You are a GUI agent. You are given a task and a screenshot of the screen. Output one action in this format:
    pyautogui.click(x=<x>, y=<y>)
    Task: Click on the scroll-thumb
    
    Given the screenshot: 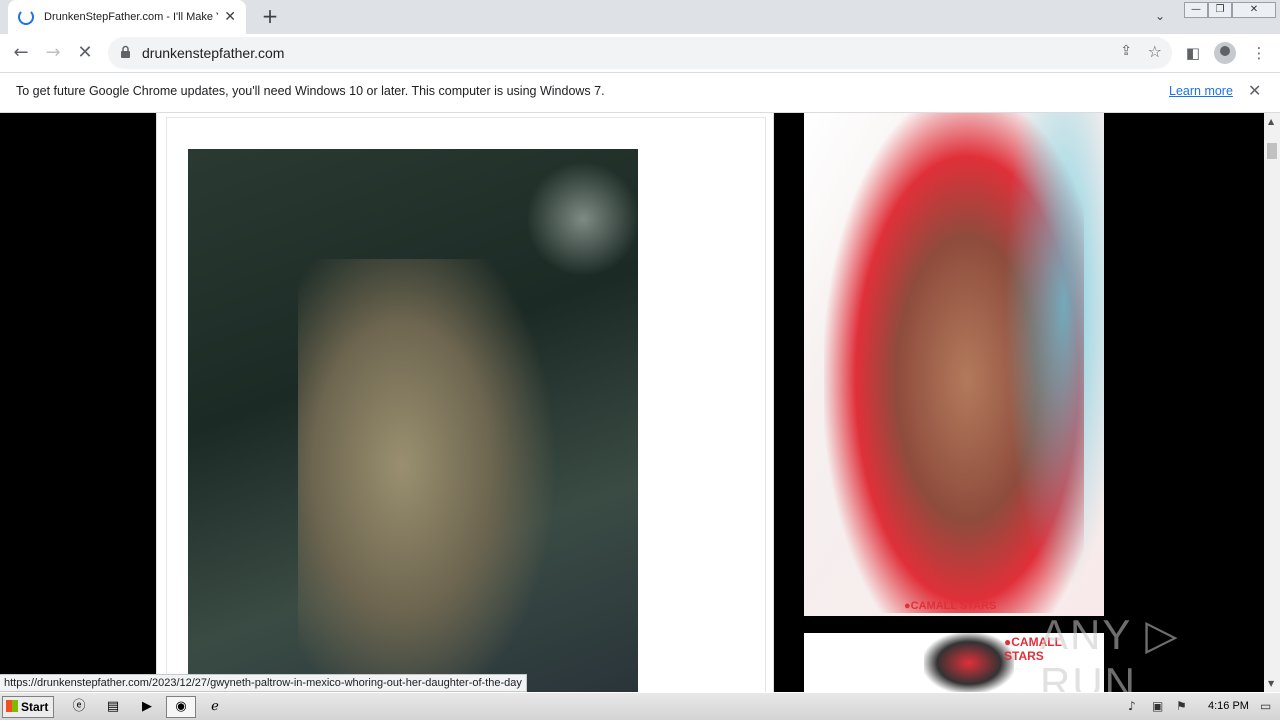 What is the action you would take?
    pyautogui.click(x=1272, y=151)
    